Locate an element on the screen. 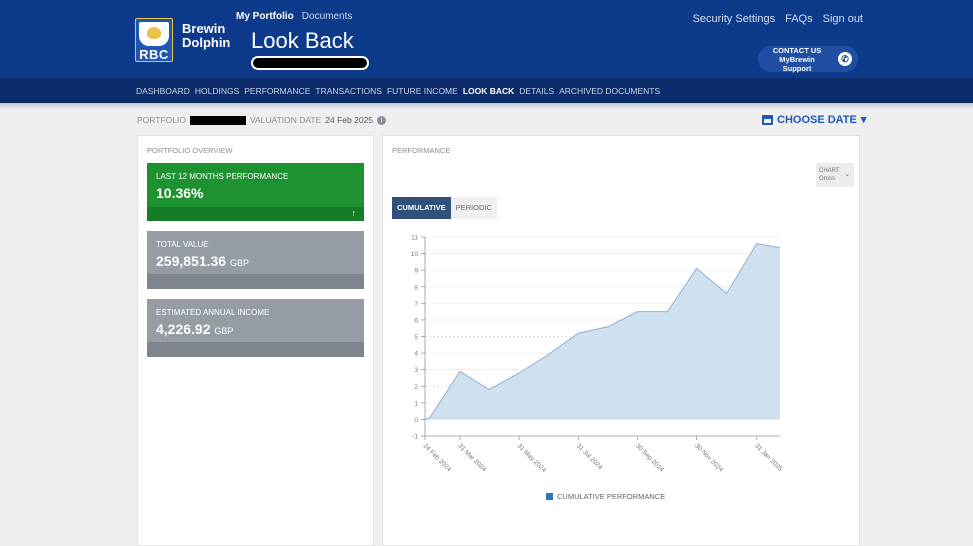 The image size is (973, 546). arrow-up-icon: ↑ is located at coordinates (354, 213).